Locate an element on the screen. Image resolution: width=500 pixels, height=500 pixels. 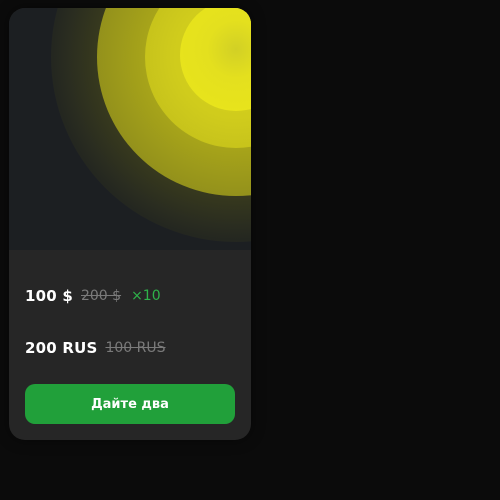
multiplier-badge: ×10 is located at coordinates (146, 296).